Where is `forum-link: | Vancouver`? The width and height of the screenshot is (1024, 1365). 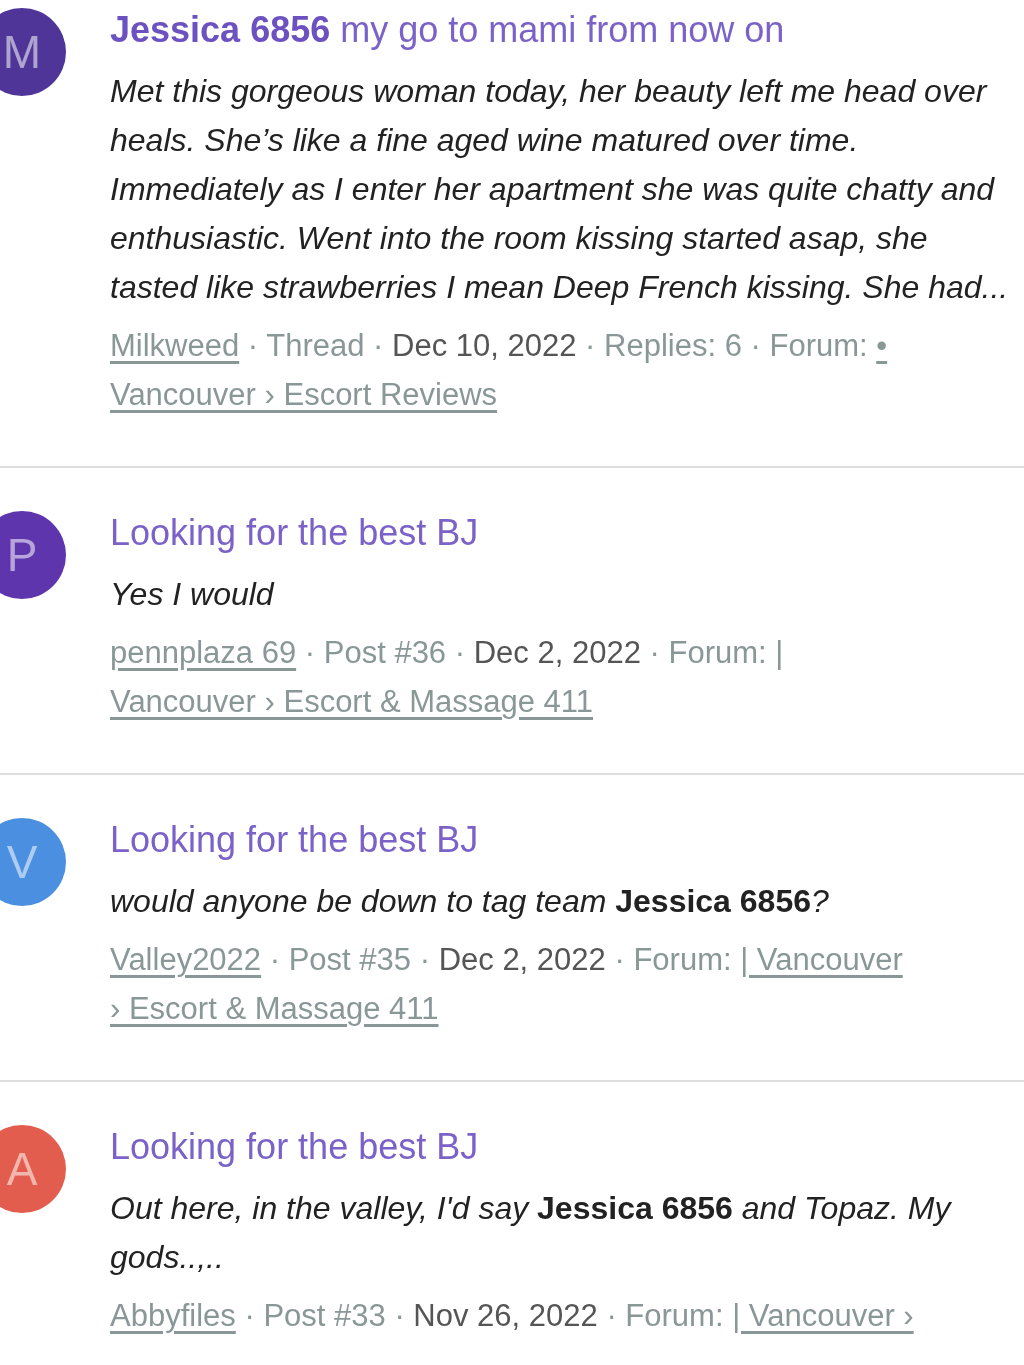
forum-link: | Vancouver is located at coordinates (821, 959).